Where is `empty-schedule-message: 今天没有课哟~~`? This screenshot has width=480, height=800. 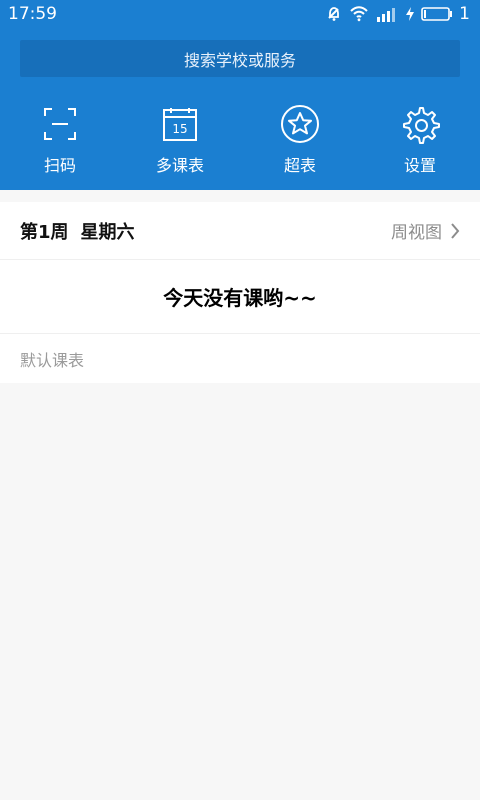
empty-schedule-message: 今天没有课哟~~ is located at coordinates (240, 297).